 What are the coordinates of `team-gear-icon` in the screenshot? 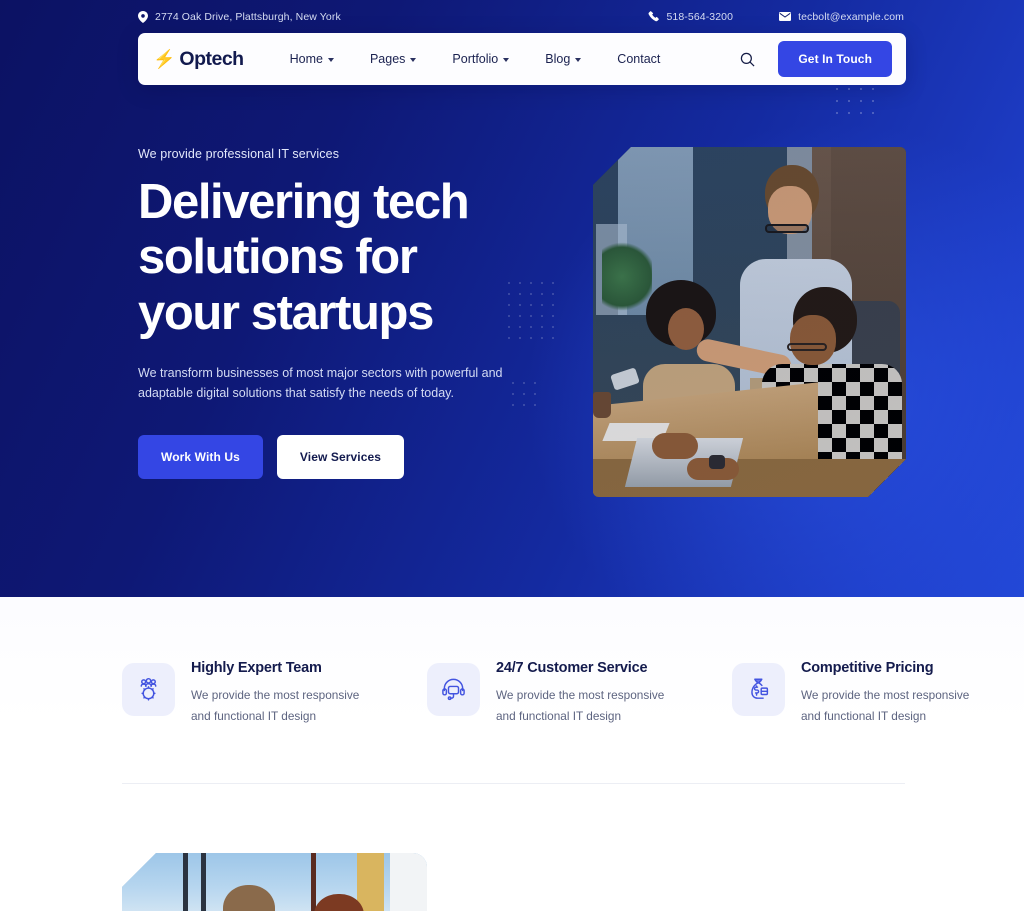 It's located at (148, 689).